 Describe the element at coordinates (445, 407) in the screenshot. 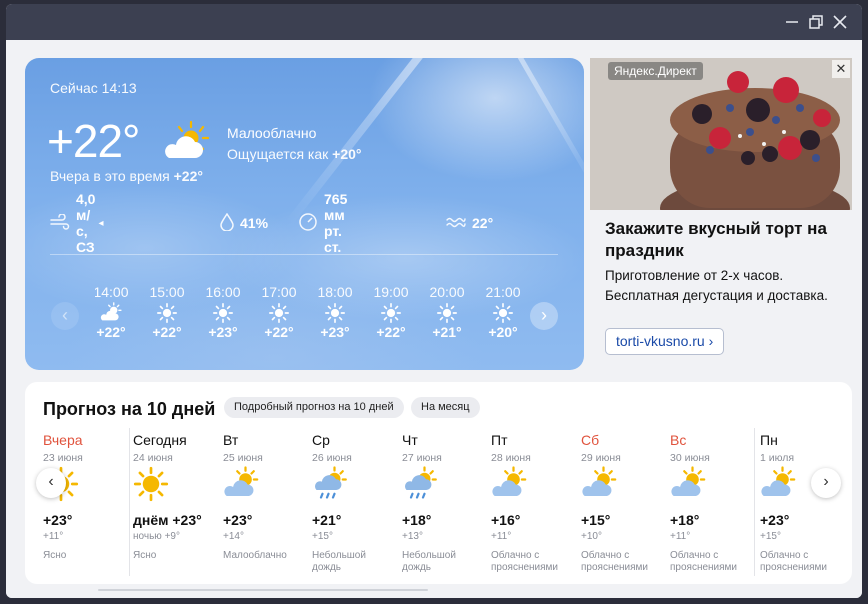

I see `month-forecast-chip: На месяц` at that location.